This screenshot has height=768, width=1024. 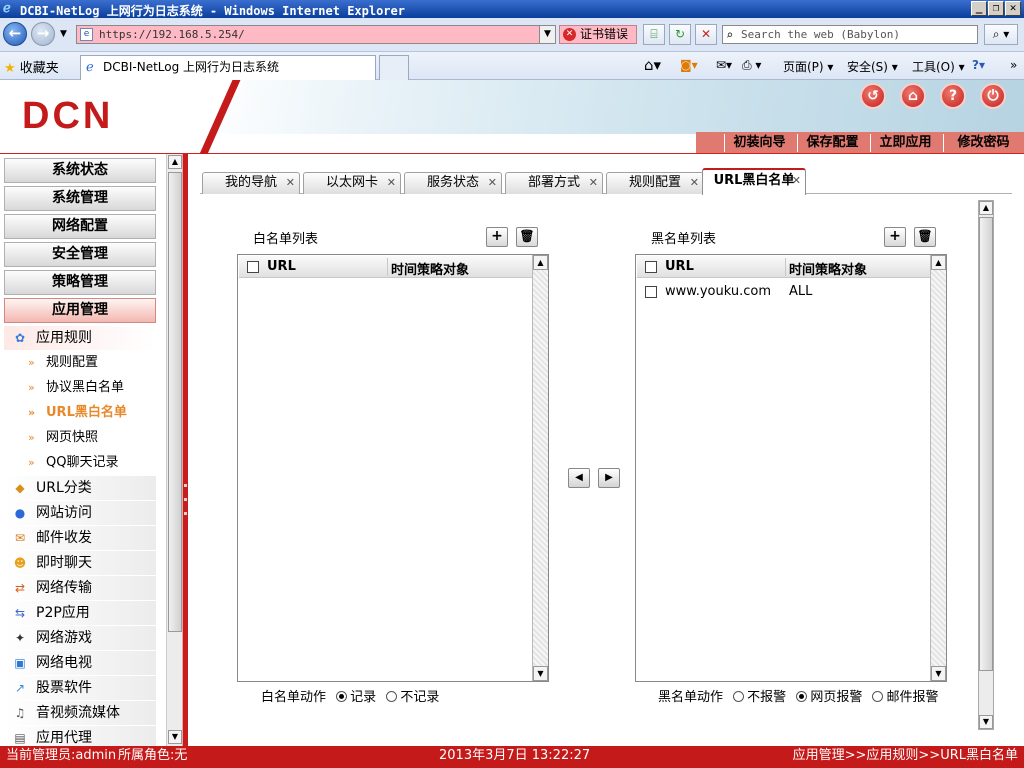 What do you see at coordinates (453, 183) in the screenshot?
I see `tab-service-status: 服务状态 ✕` at bounding box center [453, 183].